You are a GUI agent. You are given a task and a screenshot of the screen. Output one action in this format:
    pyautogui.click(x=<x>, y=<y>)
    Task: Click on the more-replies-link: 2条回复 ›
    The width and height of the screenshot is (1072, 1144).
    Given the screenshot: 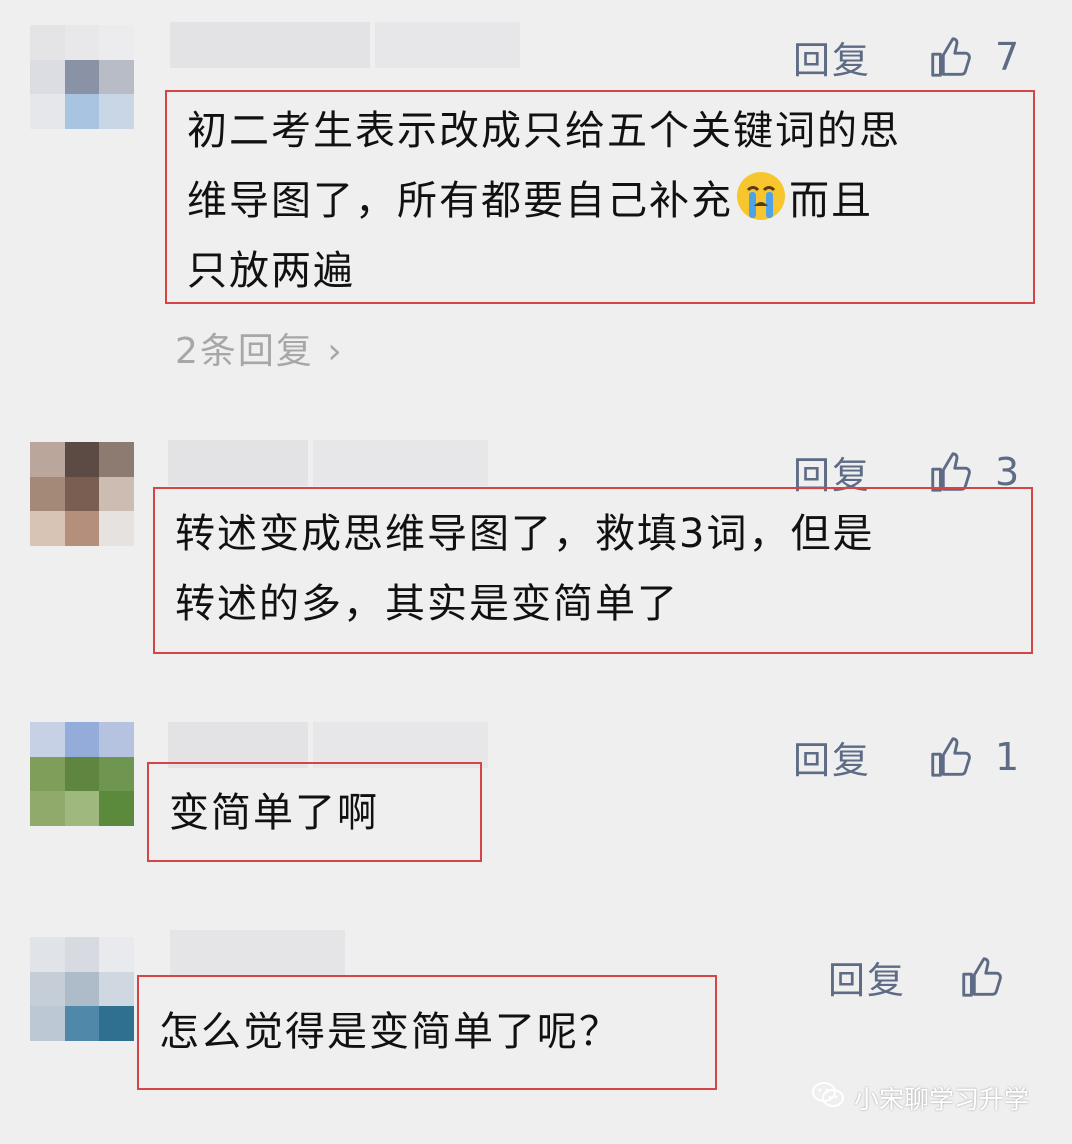 What is the action you would take?
    pyautogui.click(x=259, y=348)
    